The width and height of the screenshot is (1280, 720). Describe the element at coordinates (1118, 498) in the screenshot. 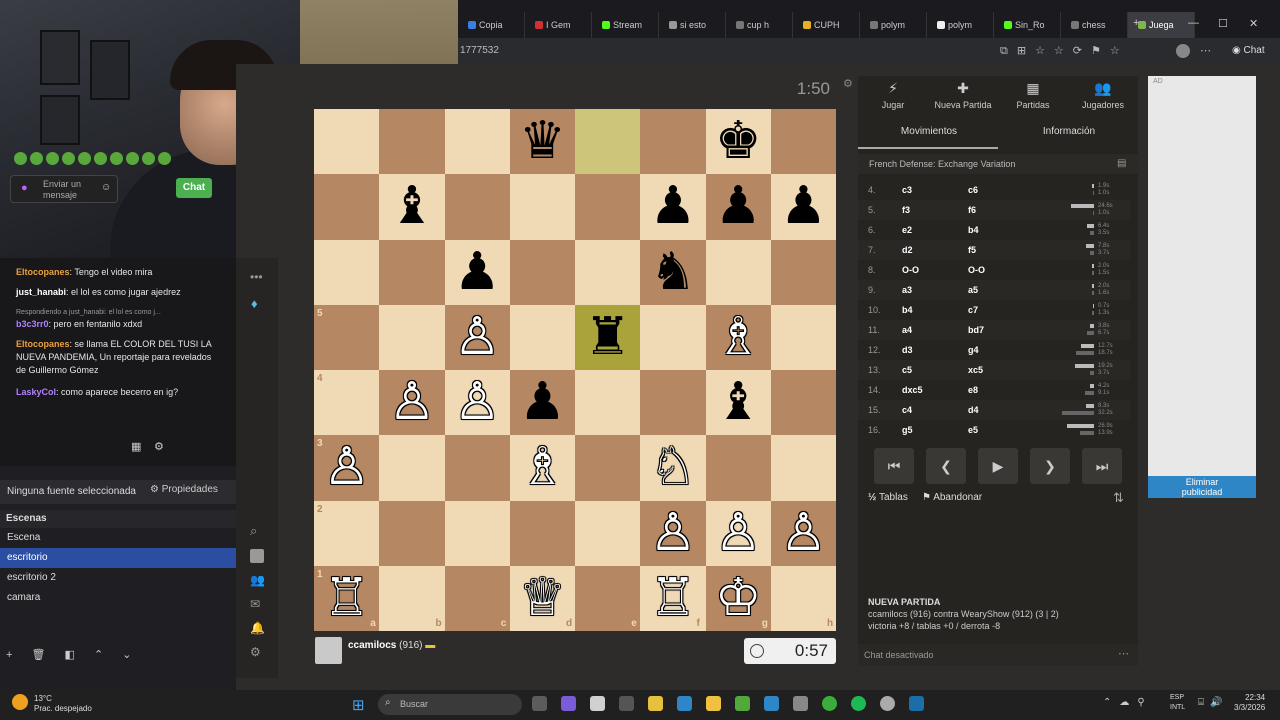

I see `flip-board-icon: ⇅` at that location.